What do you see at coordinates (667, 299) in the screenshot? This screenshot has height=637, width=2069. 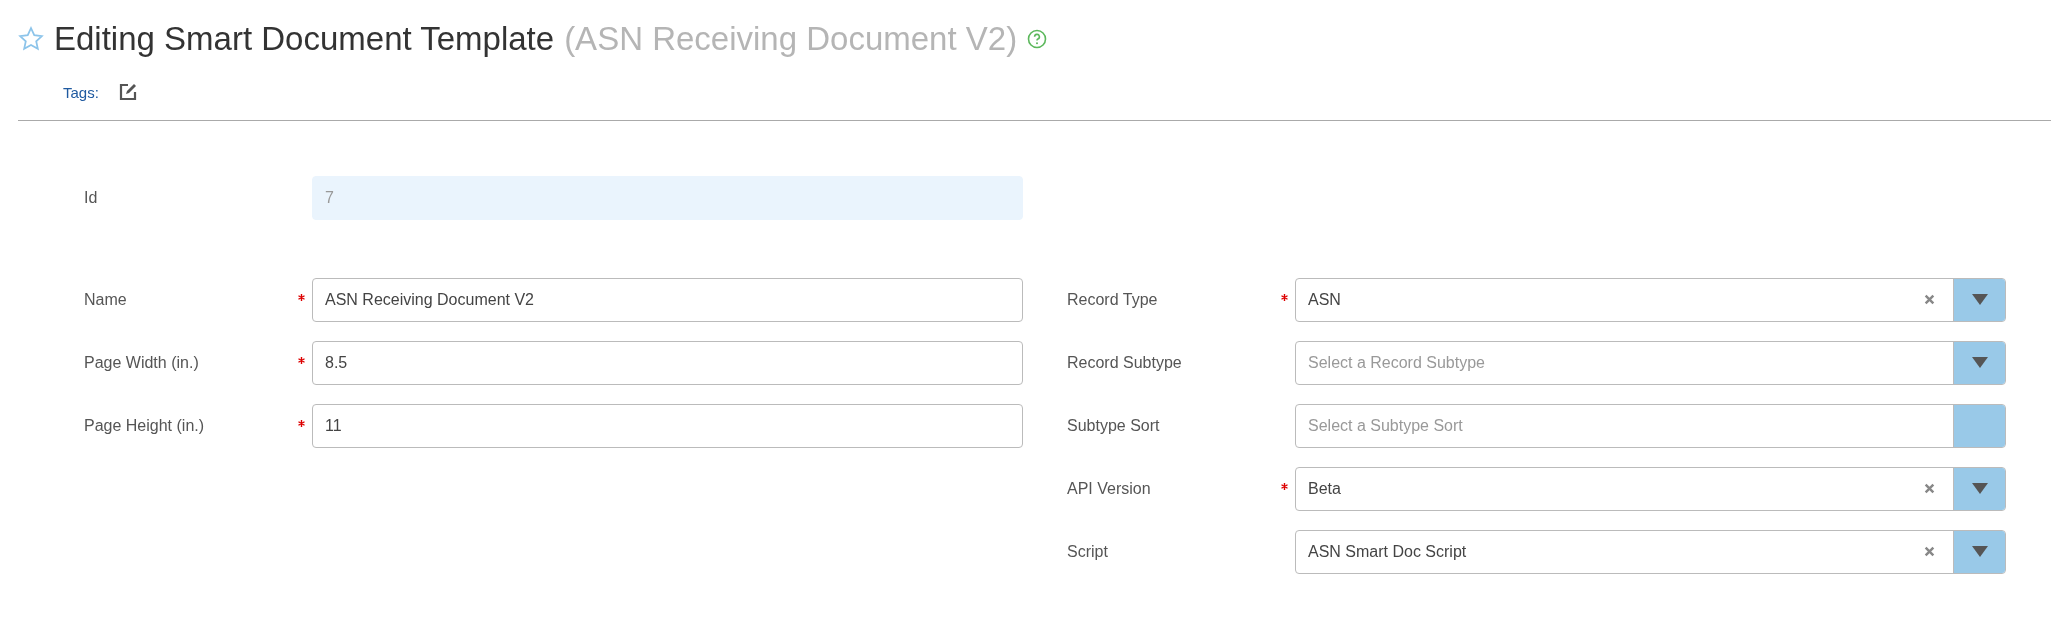 I see `input-field: ASN Receiving Document V2` at bounding box center [667, 299].